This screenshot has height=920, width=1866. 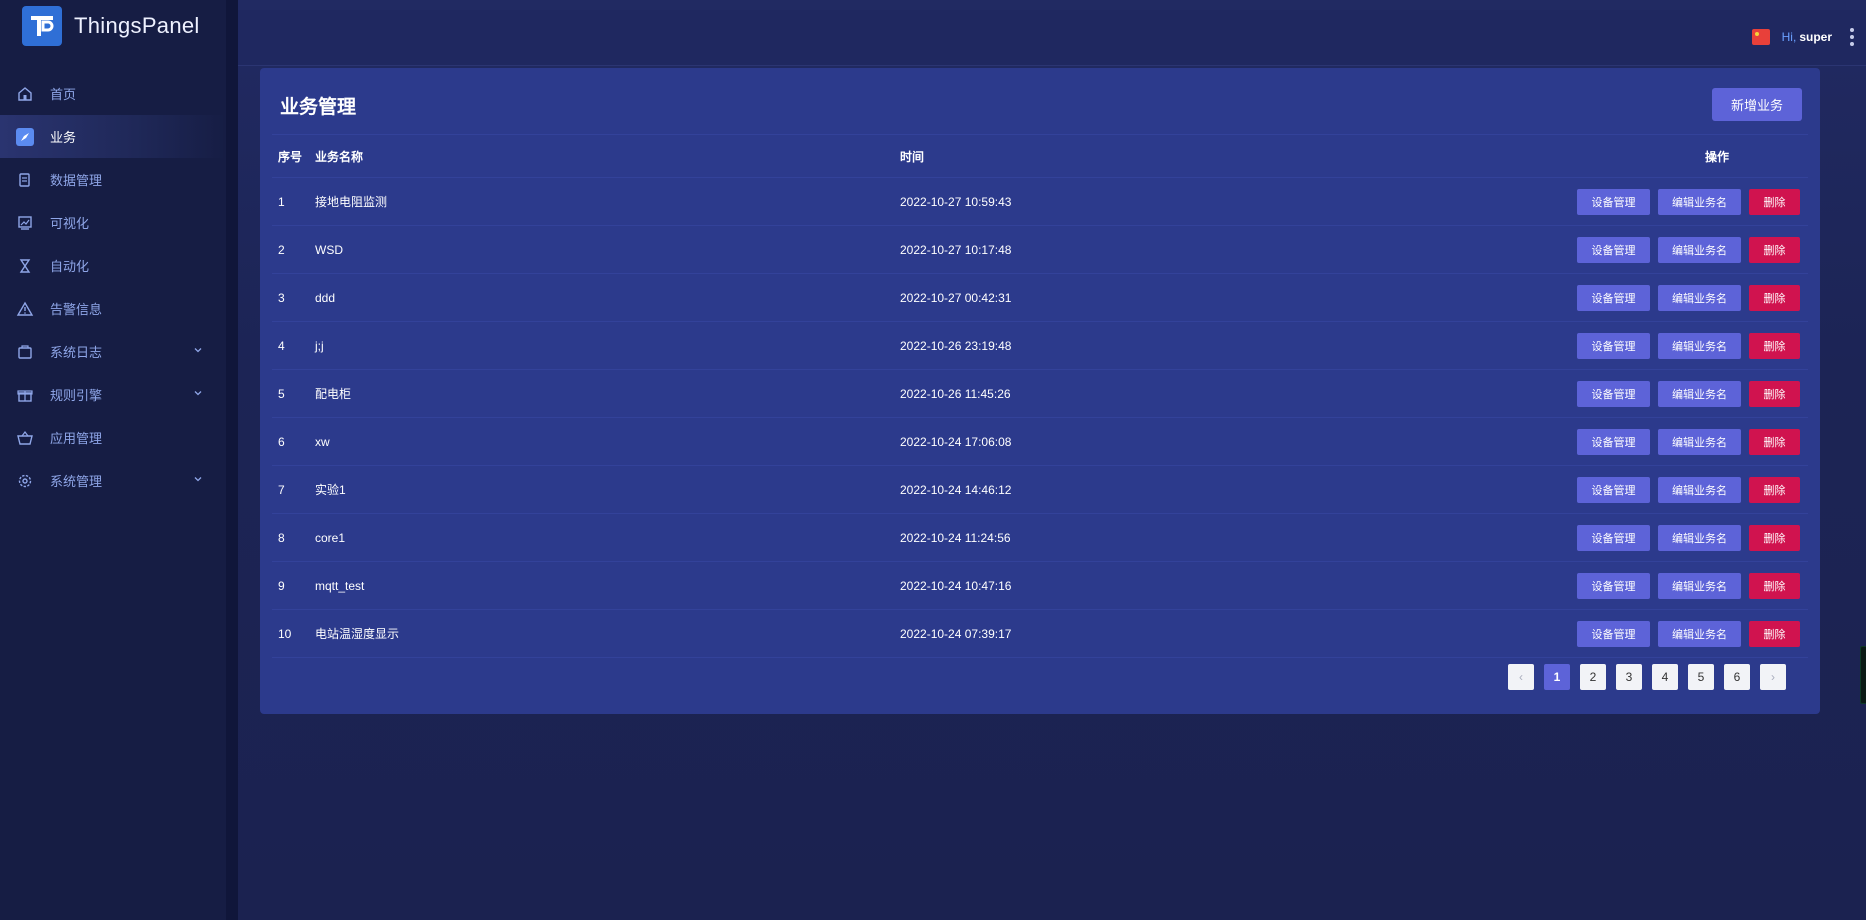 I want to click on basket-icon, so click(x=25, y=438).